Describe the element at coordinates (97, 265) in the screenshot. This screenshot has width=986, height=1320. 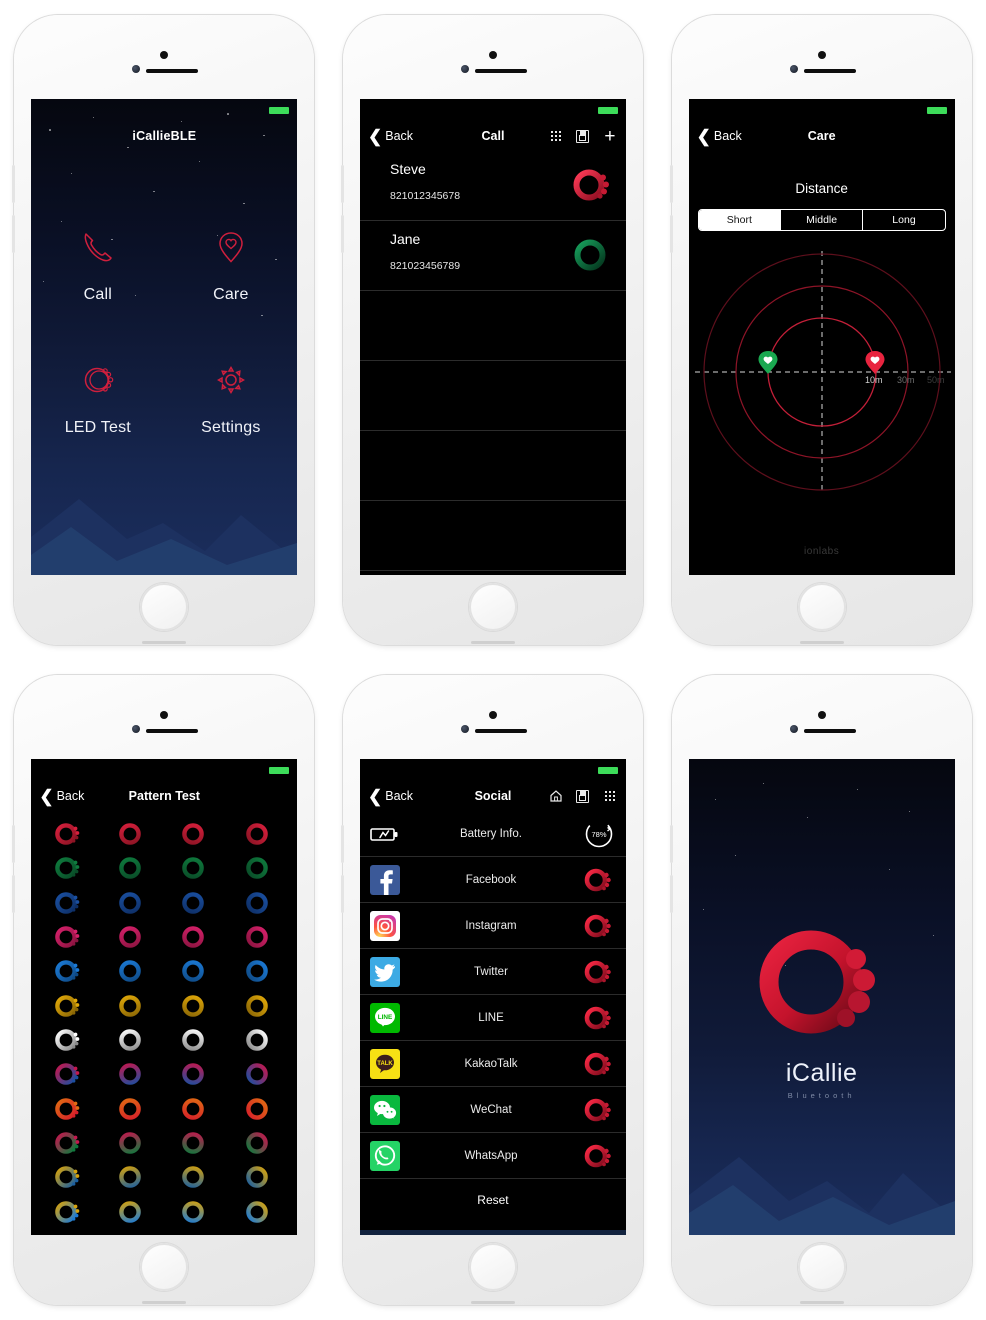
I see `home-app-call: Call` at that location.